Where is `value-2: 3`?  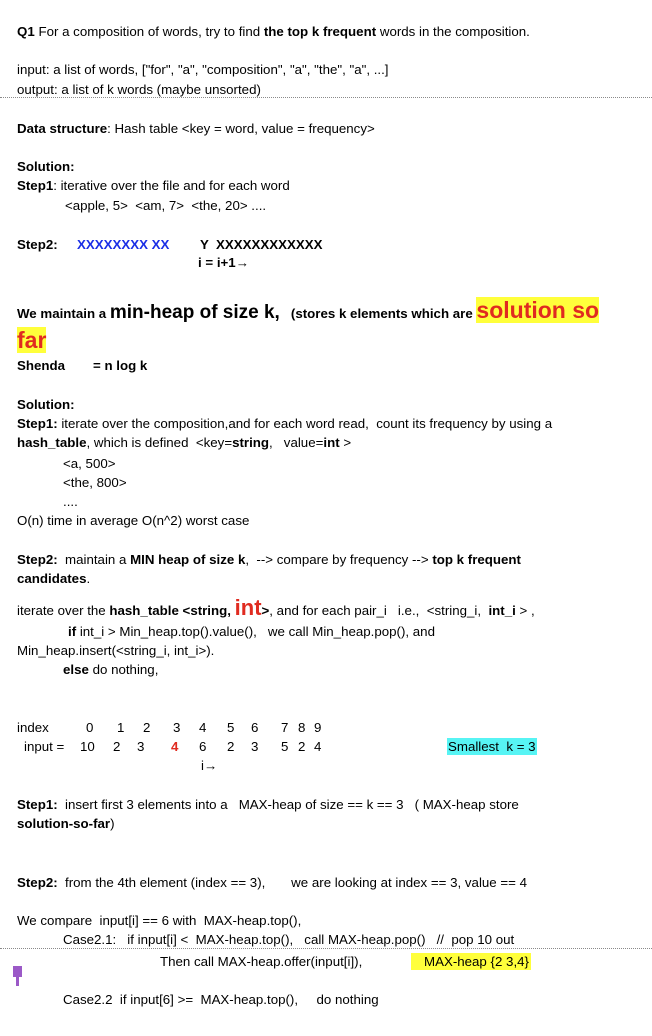
value-2: 3 is located at coordinates (141, 746).